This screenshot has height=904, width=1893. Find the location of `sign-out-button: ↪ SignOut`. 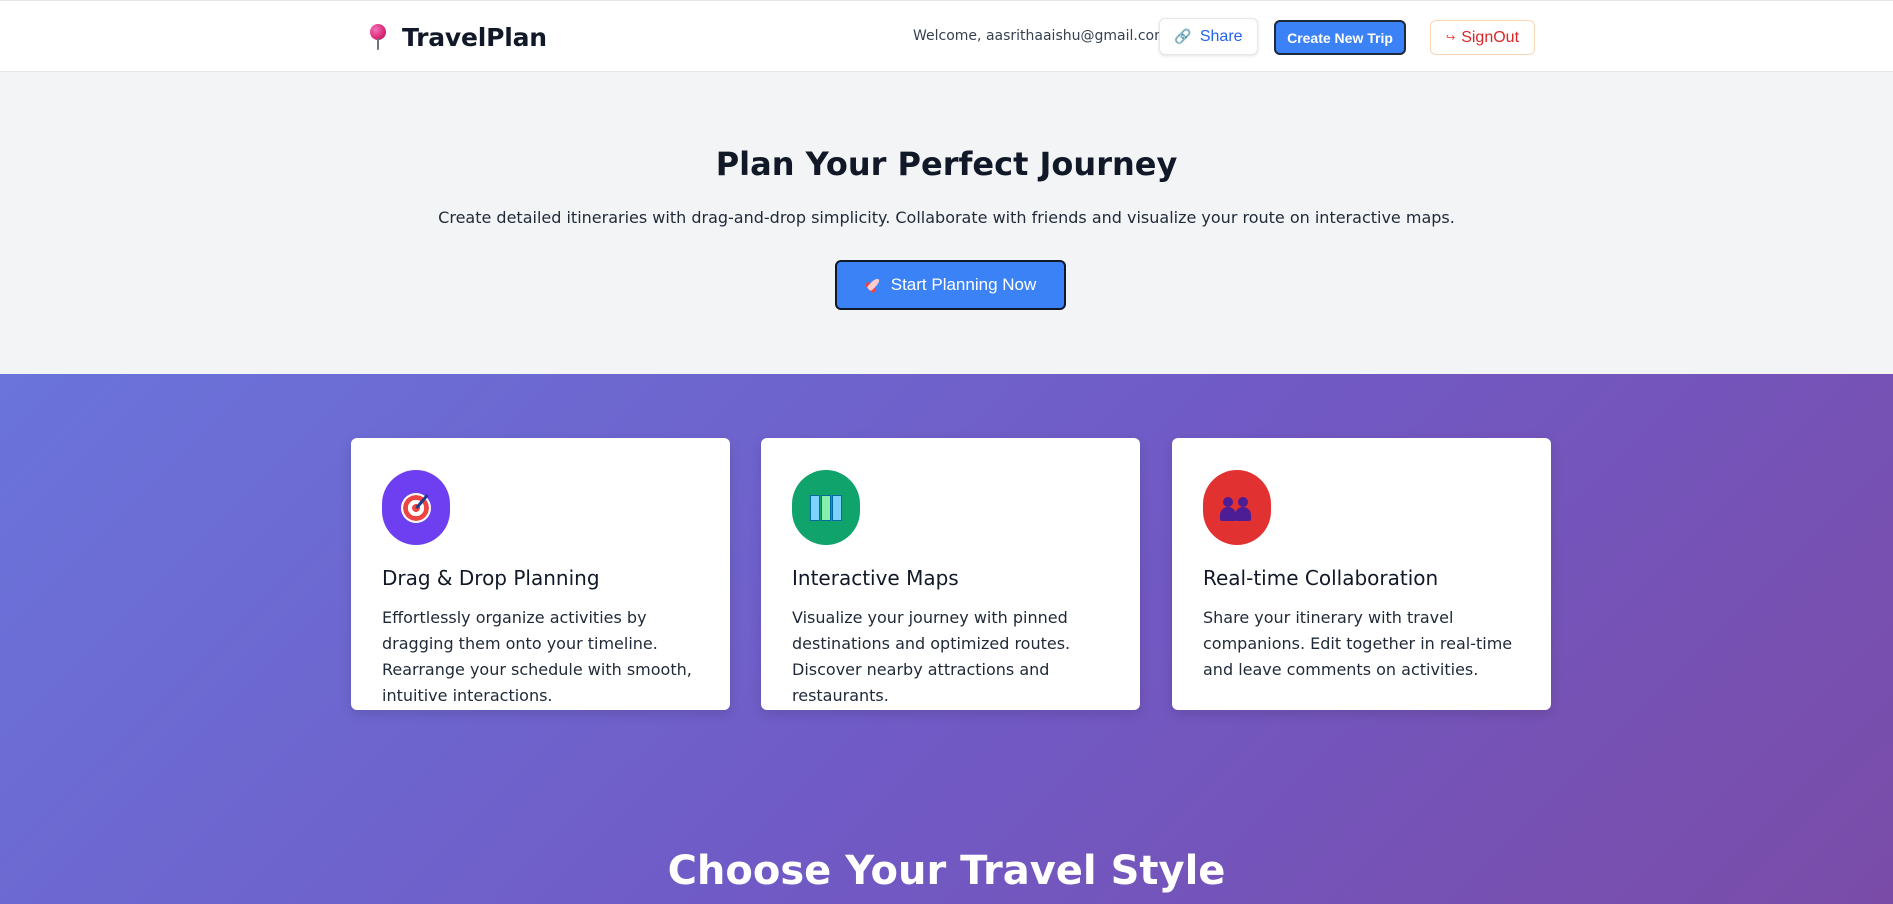

sign-out-button: ↪ SignOut is located at coordinates (1482, 37).